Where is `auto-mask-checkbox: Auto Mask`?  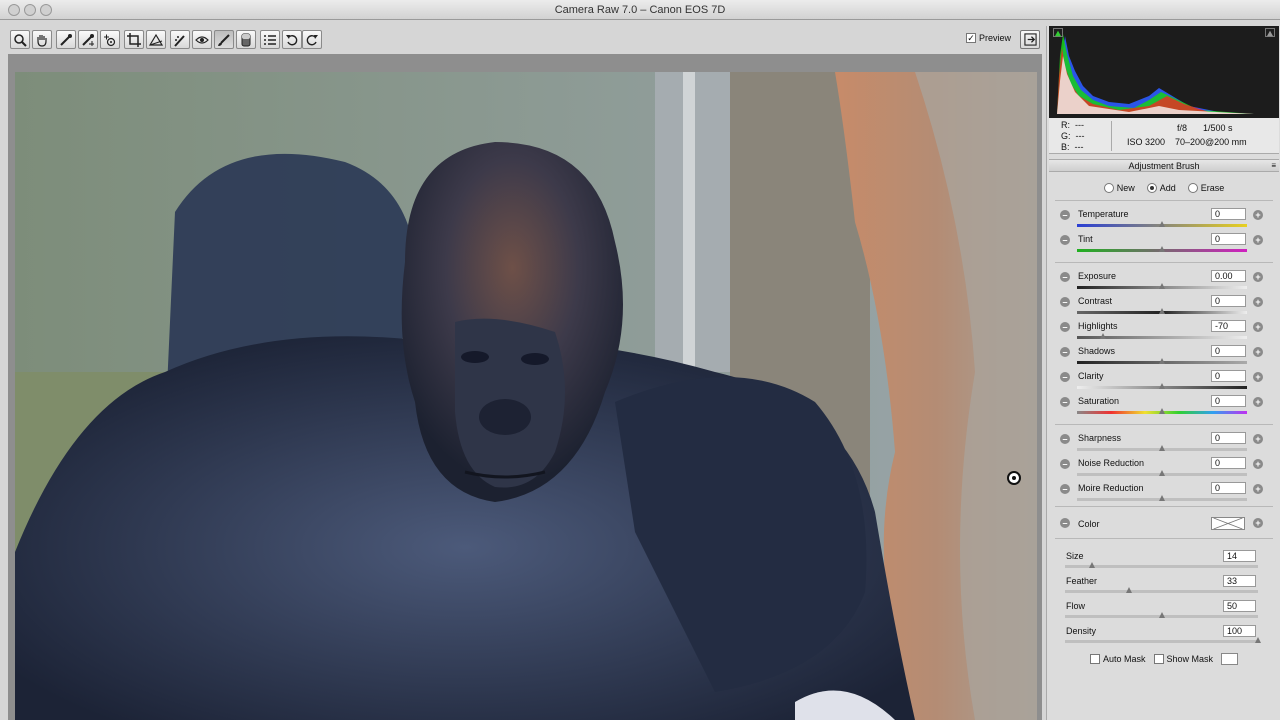
auto-mask-checkbox: Auto Mask is located at coordinates (1117, 659).